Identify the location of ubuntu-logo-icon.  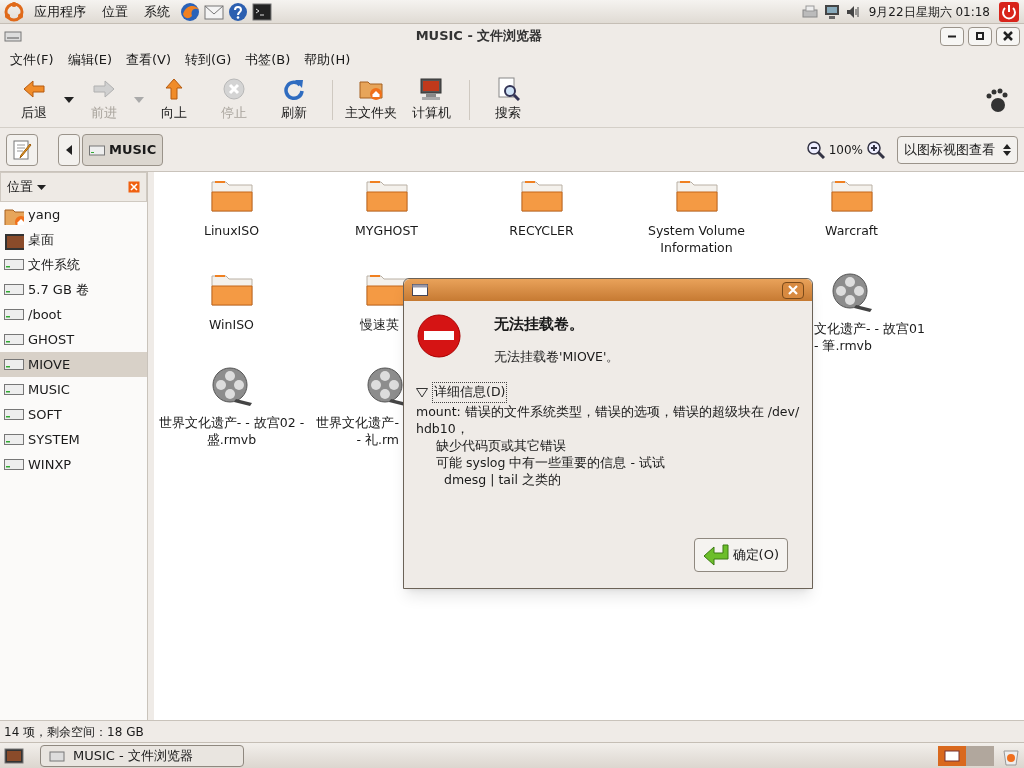
(14, 11).